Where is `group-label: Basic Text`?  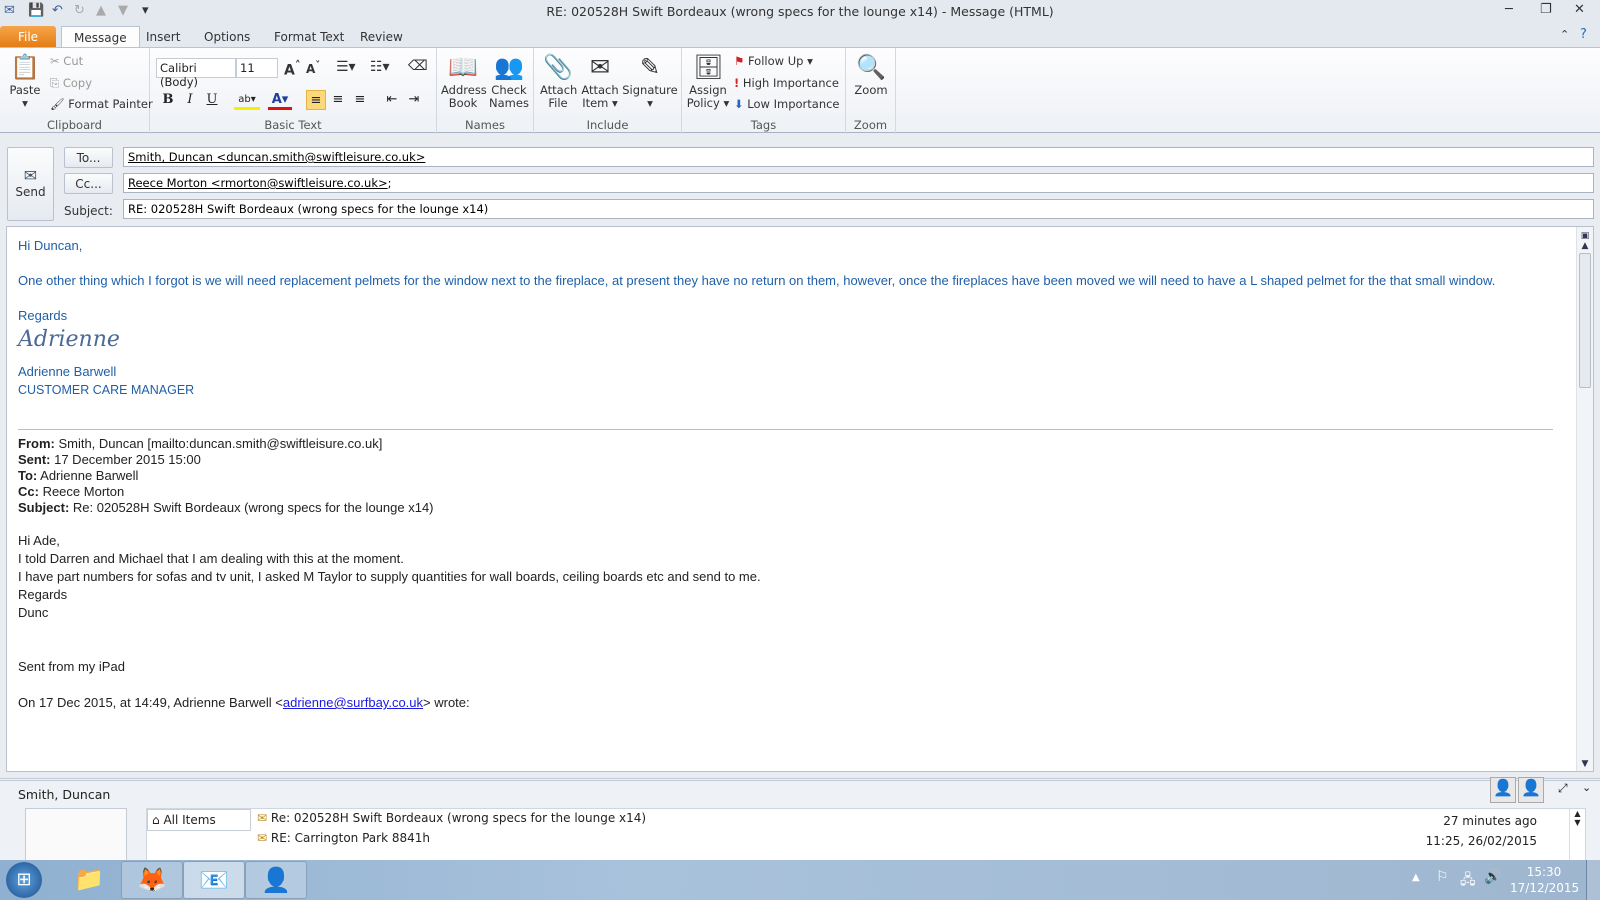
group-label: Basic Text is located at coordinates (293, 125).